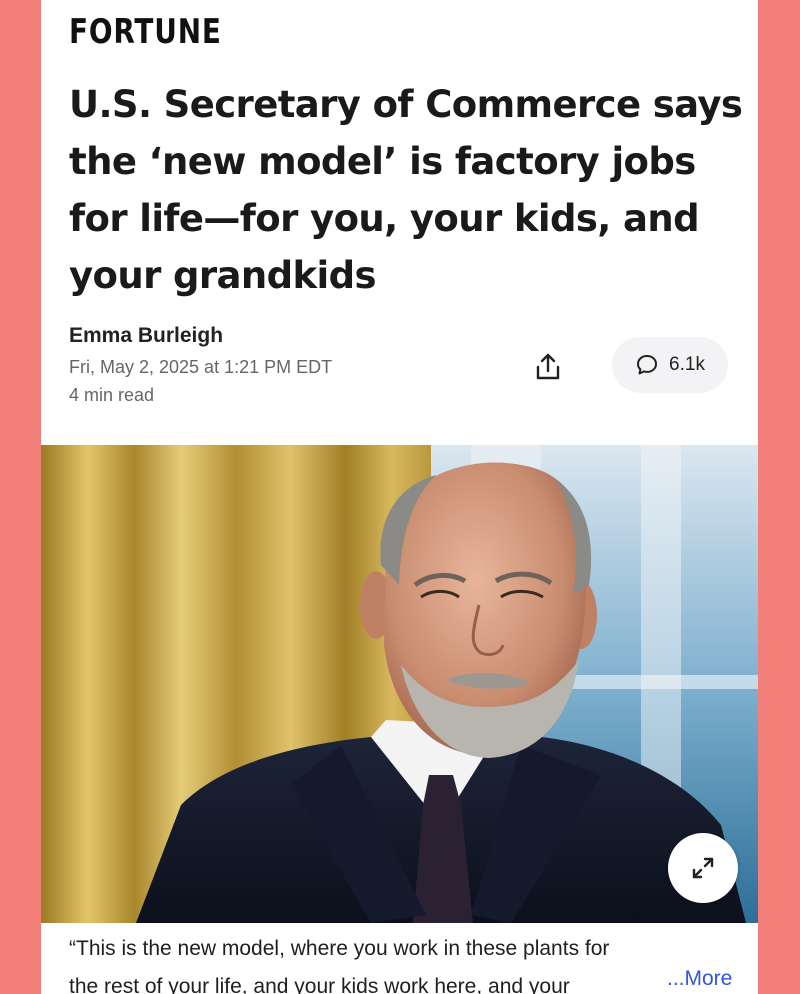  I want to click on comments-button: 6.1k, so click(670, 365).